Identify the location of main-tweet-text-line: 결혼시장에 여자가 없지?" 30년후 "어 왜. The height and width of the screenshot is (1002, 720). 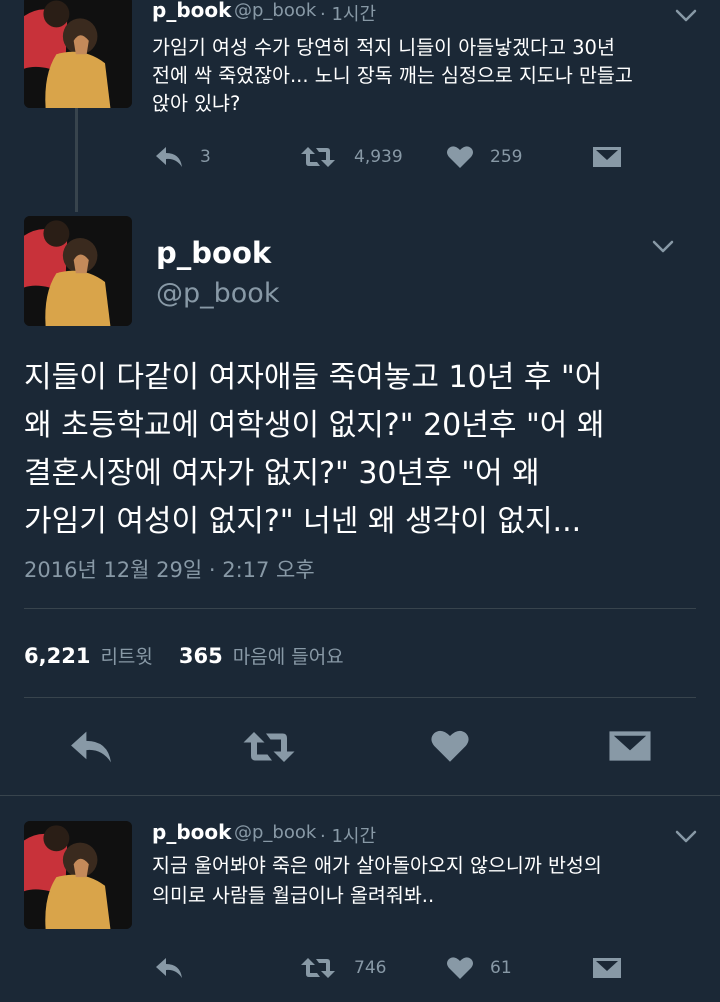
(282, 473).